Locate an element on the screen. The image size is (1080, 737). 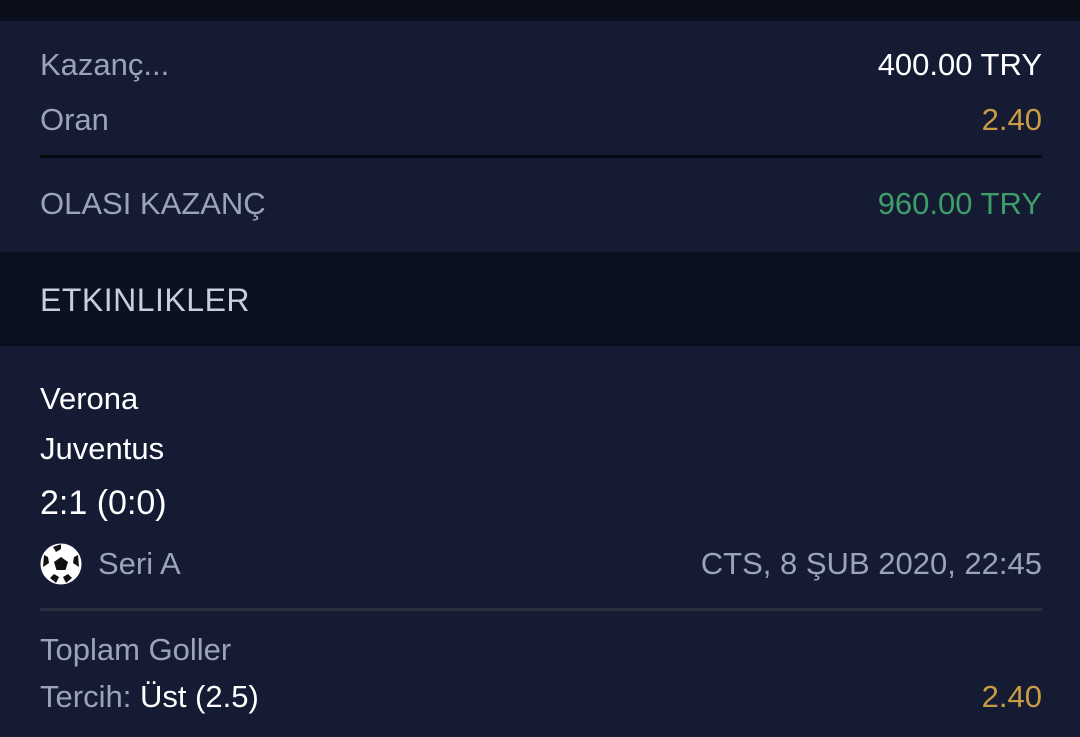
pick-info: Tercih: Üst (2.5) is located at coordinates (149, 697).